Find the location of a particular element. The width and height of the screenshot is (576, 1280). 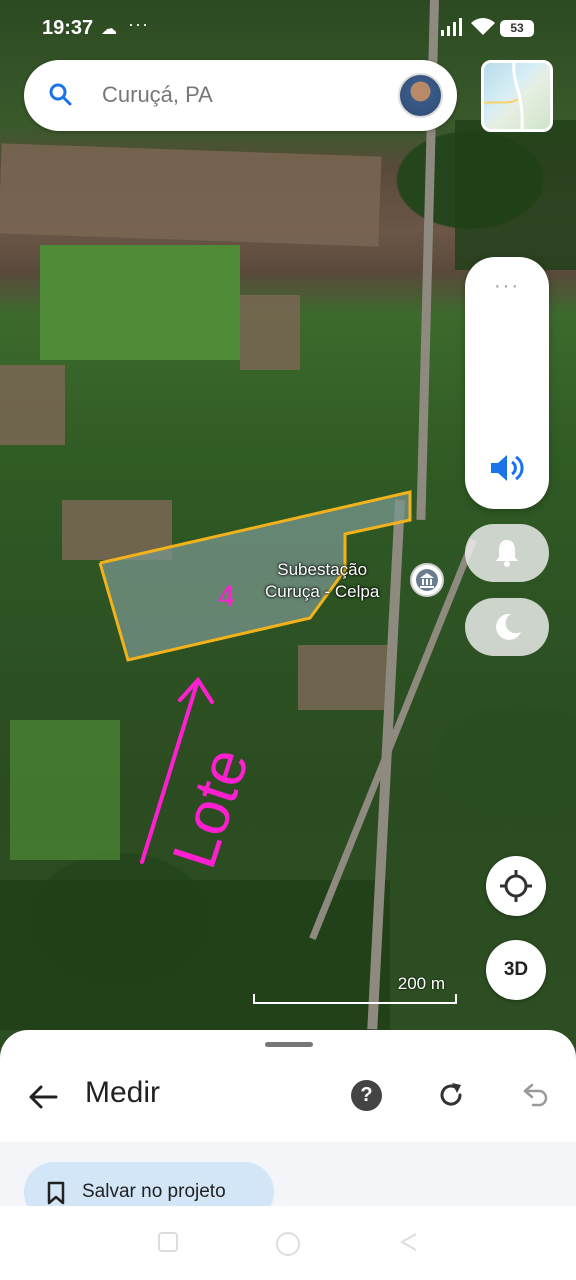

ring-mode-button is located at coordinates (507, 553).